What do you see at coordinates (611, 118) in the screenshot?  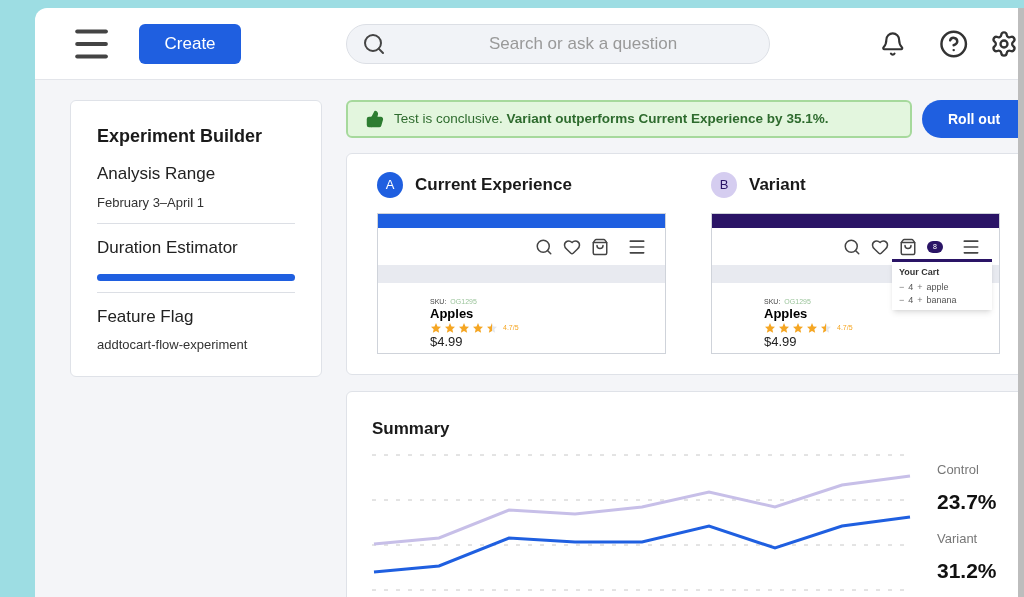 I see `banner-message: Test is conclusive. Variant outperforms Current Experience by 35.1%.` at bounding box center [611, 118].